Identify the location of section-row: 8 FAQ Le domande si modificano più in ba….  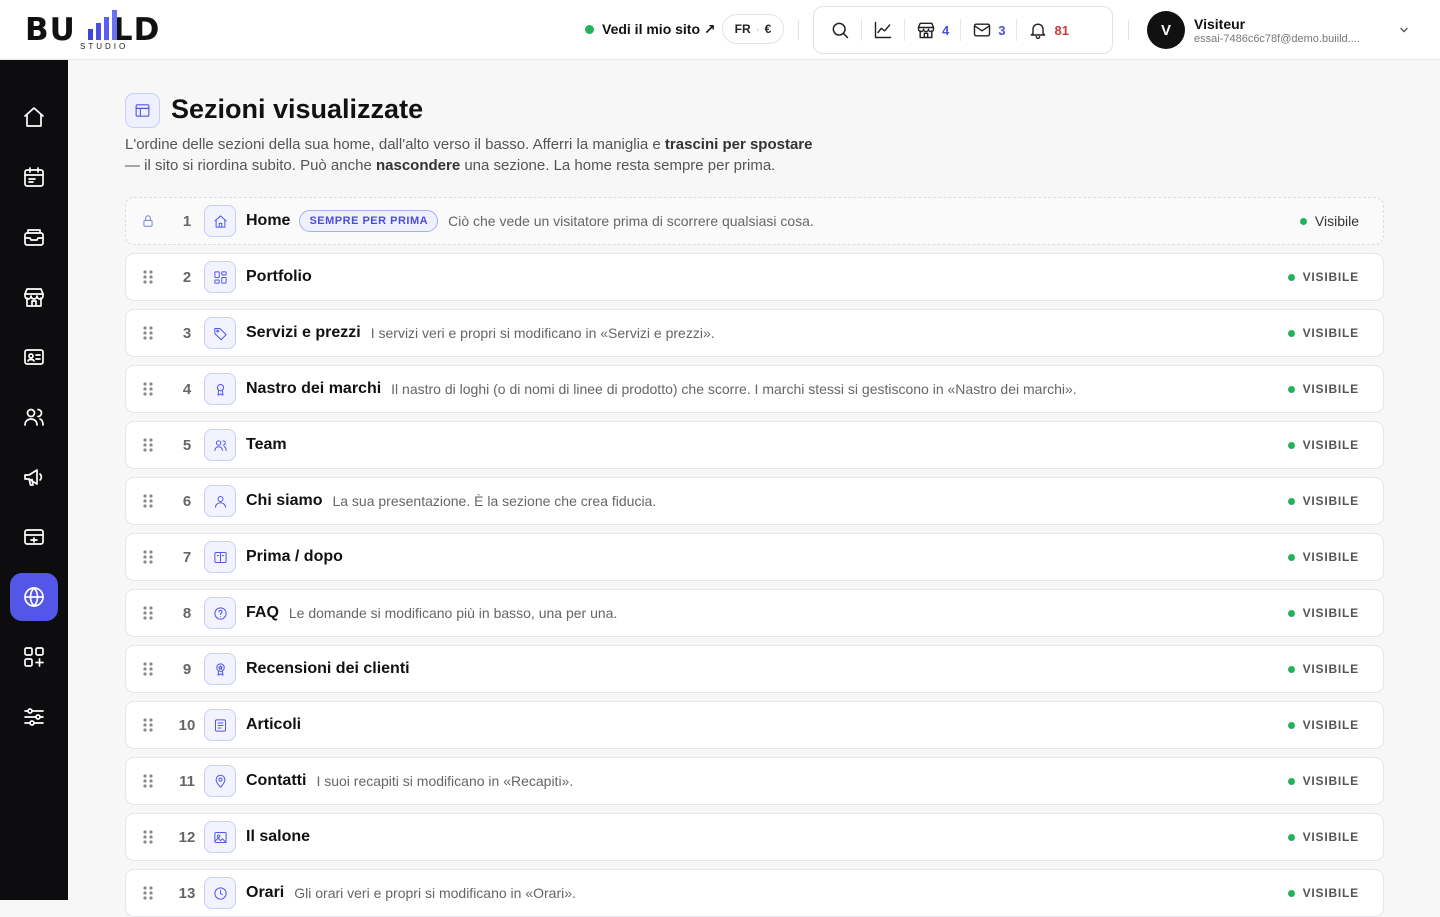
(754, 613).